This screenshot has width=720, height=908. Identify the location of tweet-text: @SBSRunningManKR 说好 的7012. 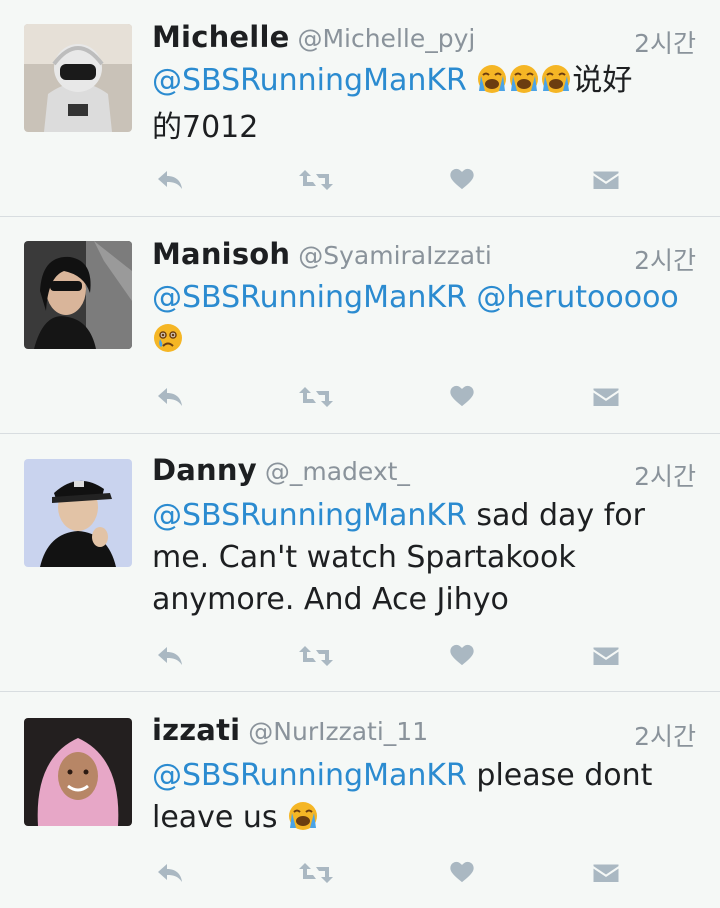
(427, 104).